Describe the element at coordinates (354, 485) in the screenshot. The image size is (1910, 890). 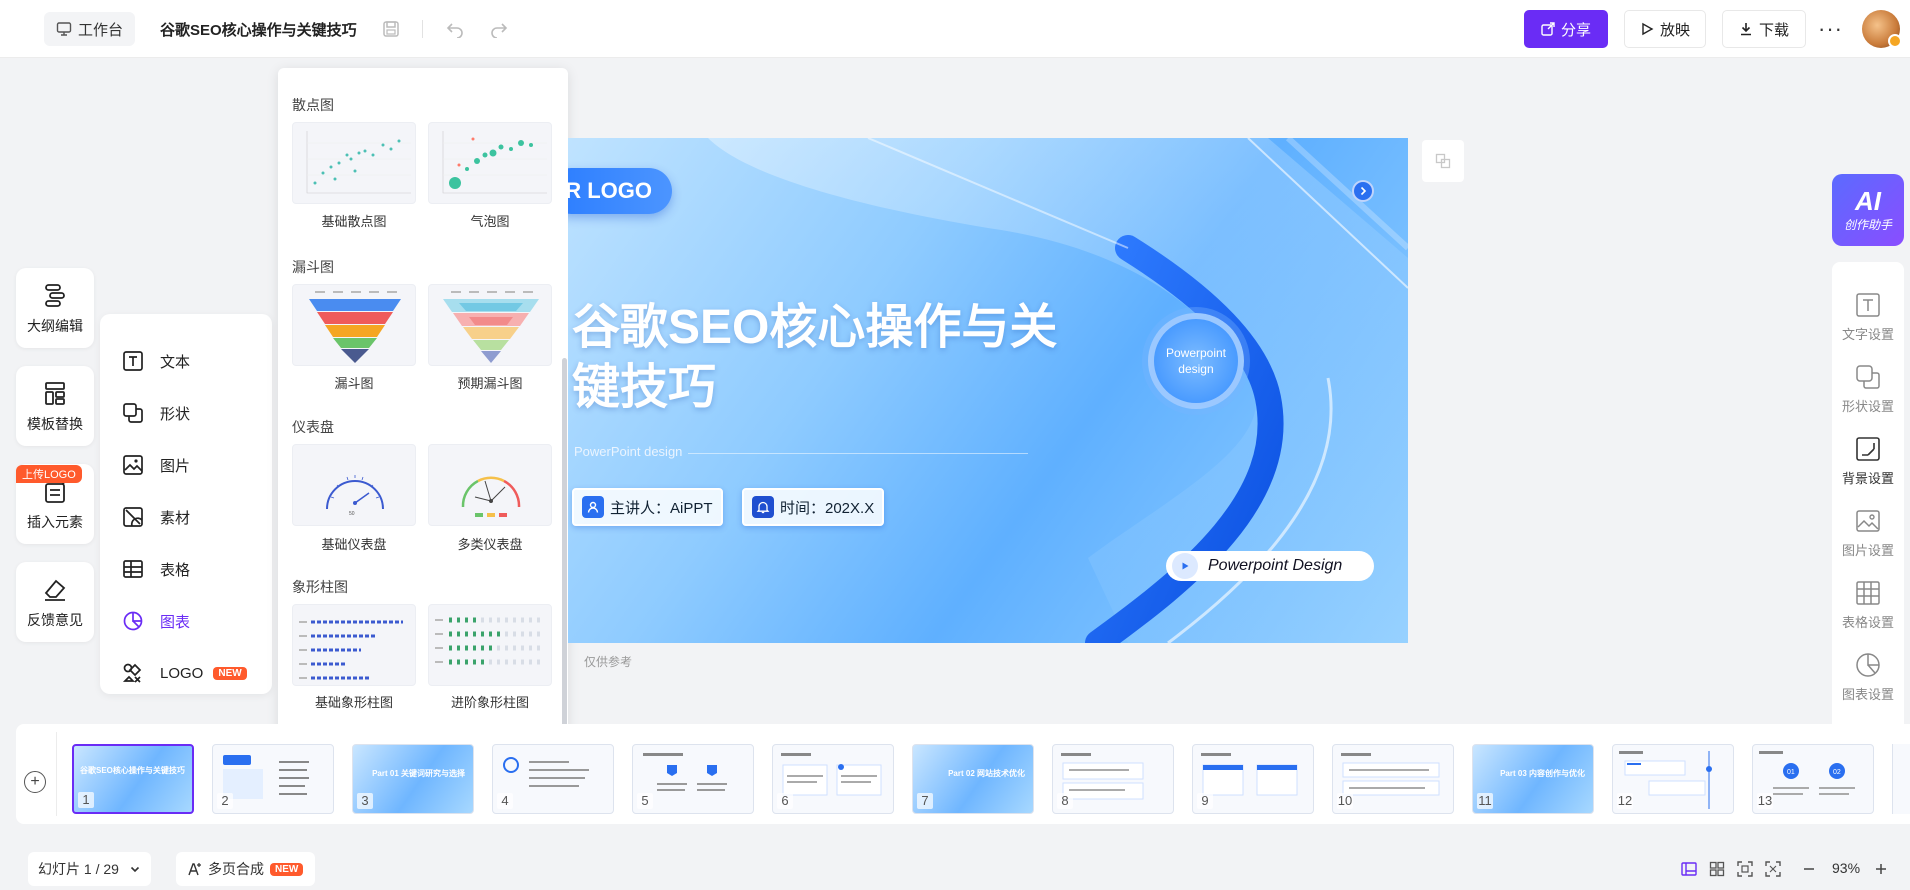
I see `basic-gauge-thumbnail: 50` at that location.